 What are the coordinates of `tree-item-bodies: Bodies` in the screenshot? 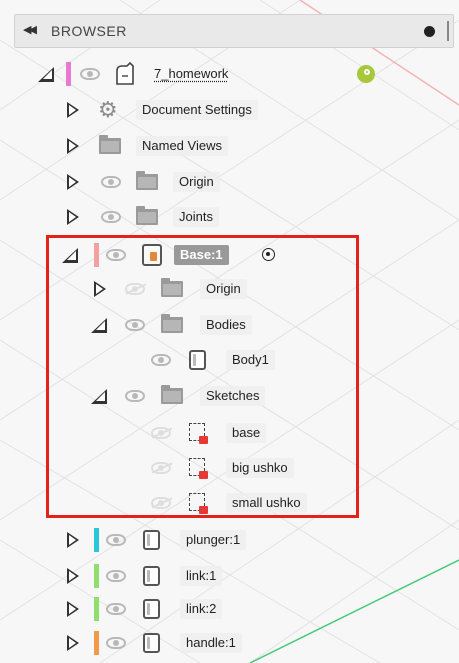 It's located at (229, 325).